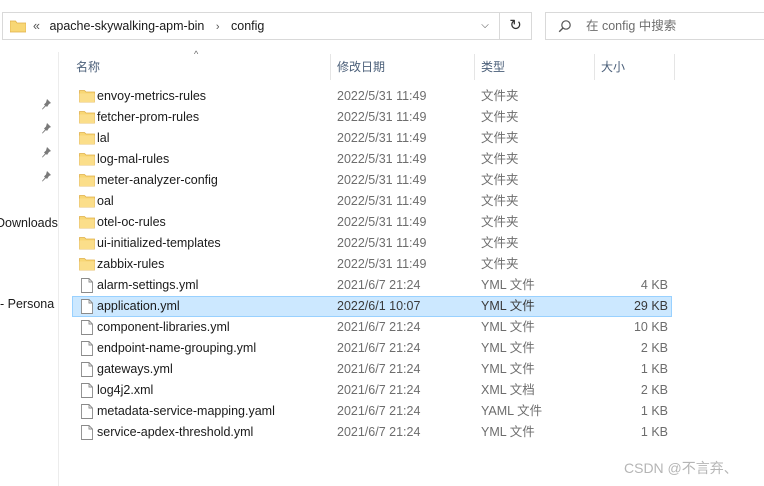 This screenshot has width=764, height=486. Describe the element at coordinates (27, 304) in the screenshot. I see `nav-item-personal: - Persona` at that location.